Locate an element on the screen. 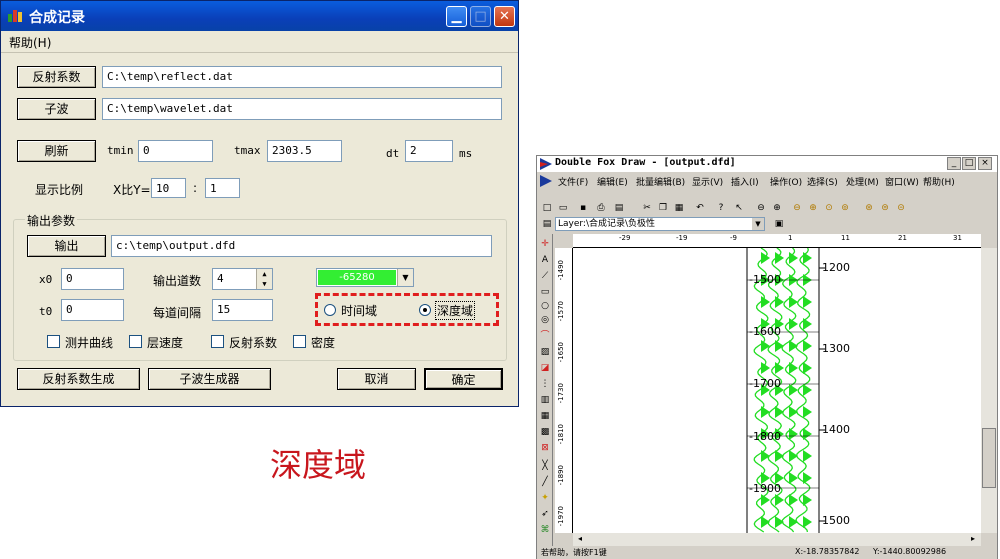 This screenshot has width=1000, height=559. maximize-button: □ is located at coordinates (480, 16).